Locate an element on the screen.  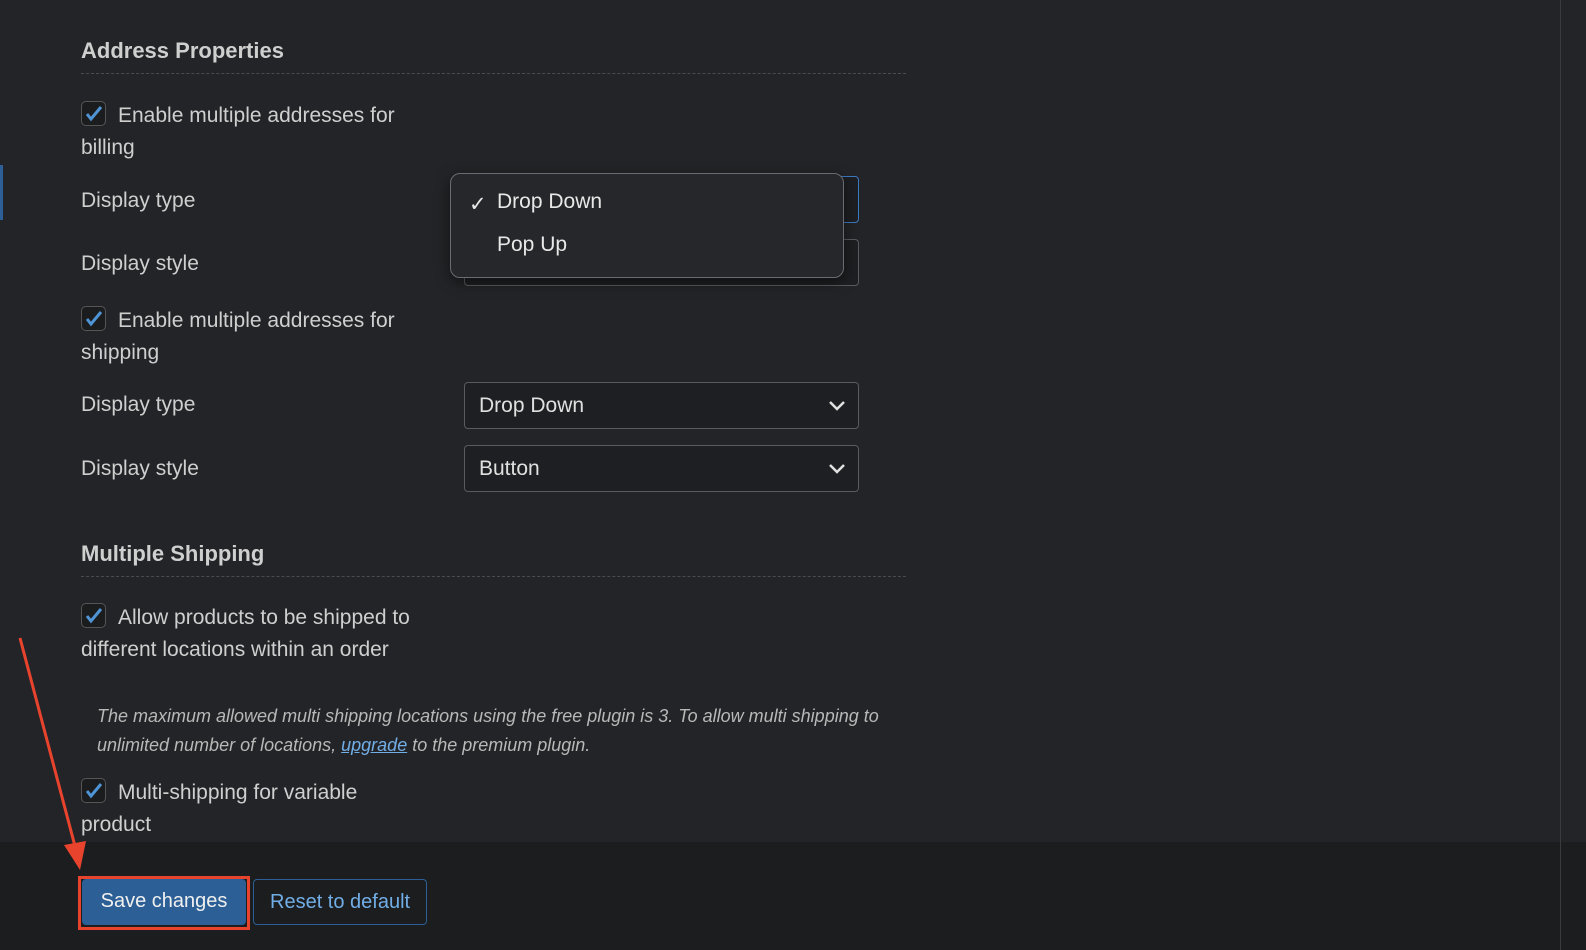
display-type-dropdown-menu: ✓ Drop Down Pop Up is located at coordinates (647, 225).